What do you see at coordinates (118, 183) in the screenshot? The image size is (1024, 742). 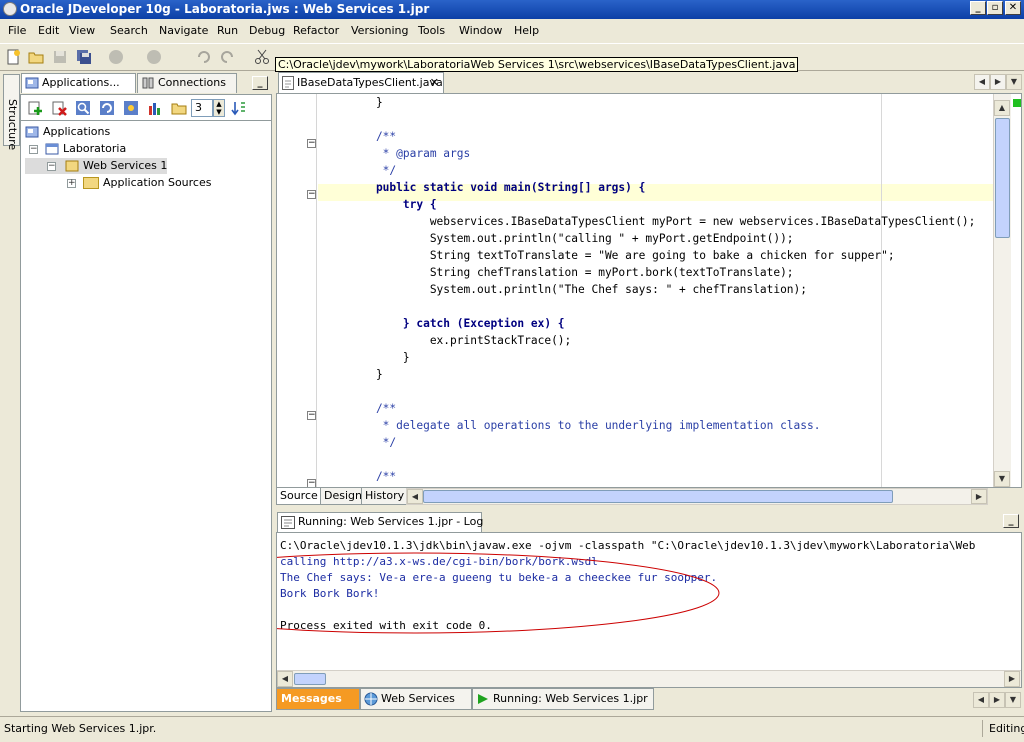 I see `tree-node-application-sources: + Application Sources` at bounding box center [118, 183].